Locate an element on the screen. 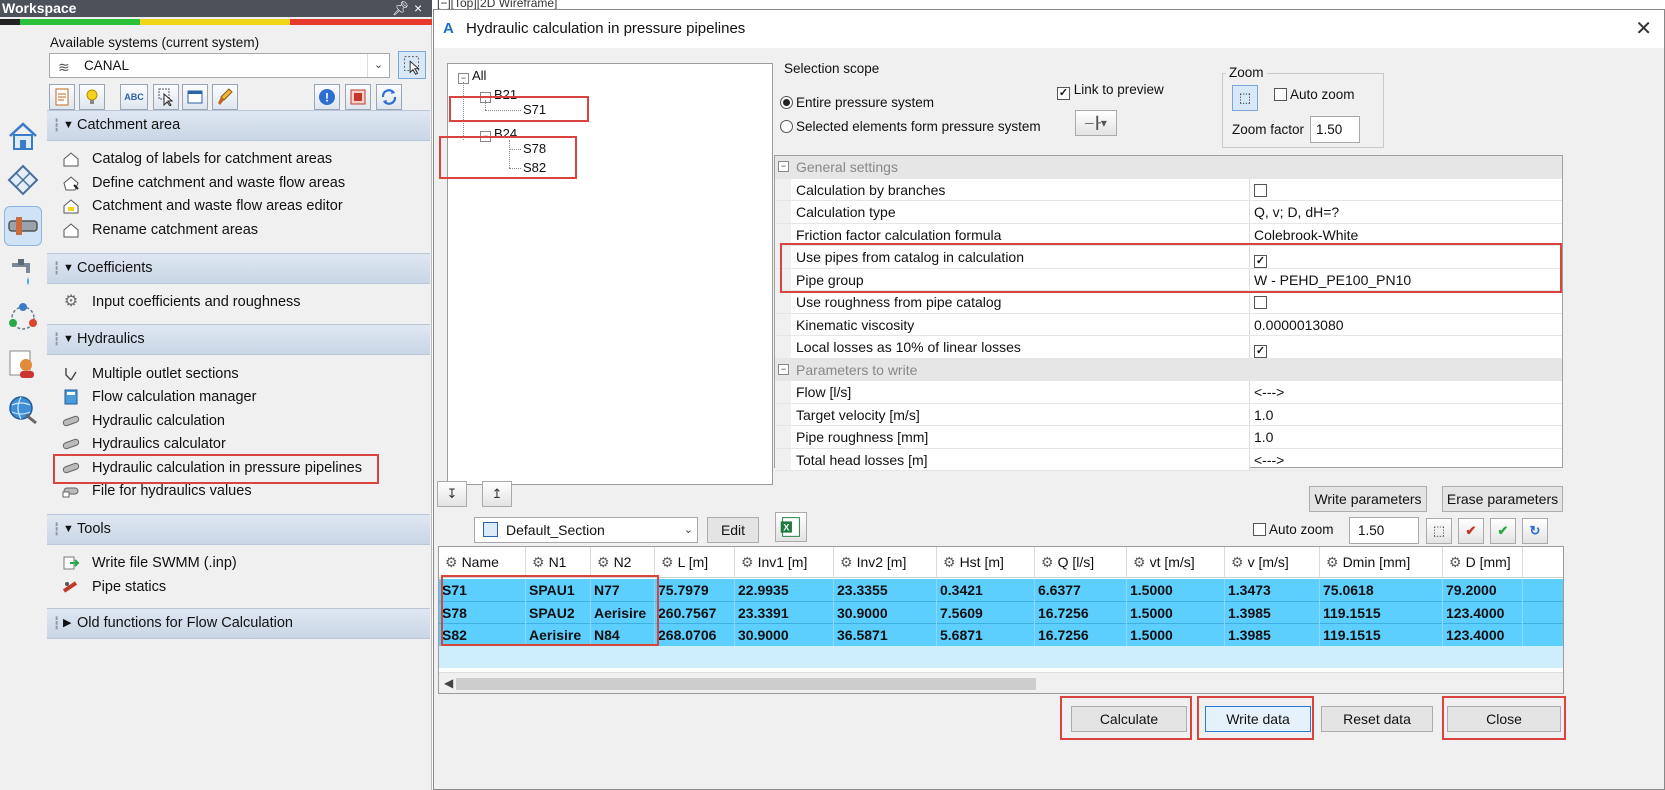 The width and height of the screenshot is (1665, 790). checkbox-unchecked-icon is located at coordinates (1260, 190).